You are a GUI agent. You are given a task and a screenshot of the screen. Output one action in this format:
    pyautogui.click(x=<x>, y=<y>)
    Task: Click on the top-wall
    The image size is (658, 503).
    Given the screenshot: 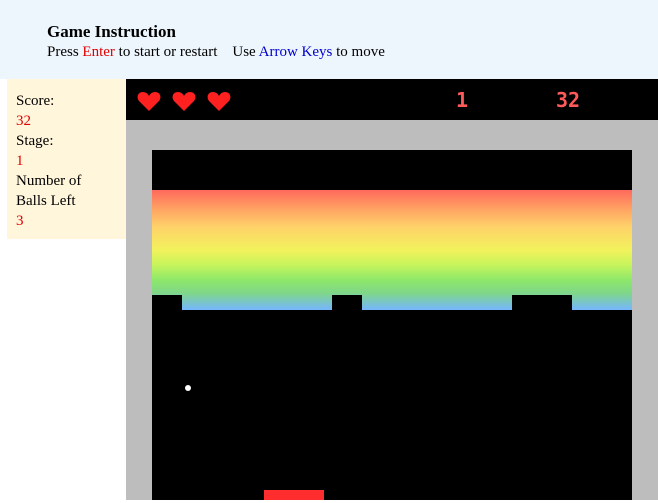 What is the action you would take?
    pyautogui.click(x=392, y=135)
    